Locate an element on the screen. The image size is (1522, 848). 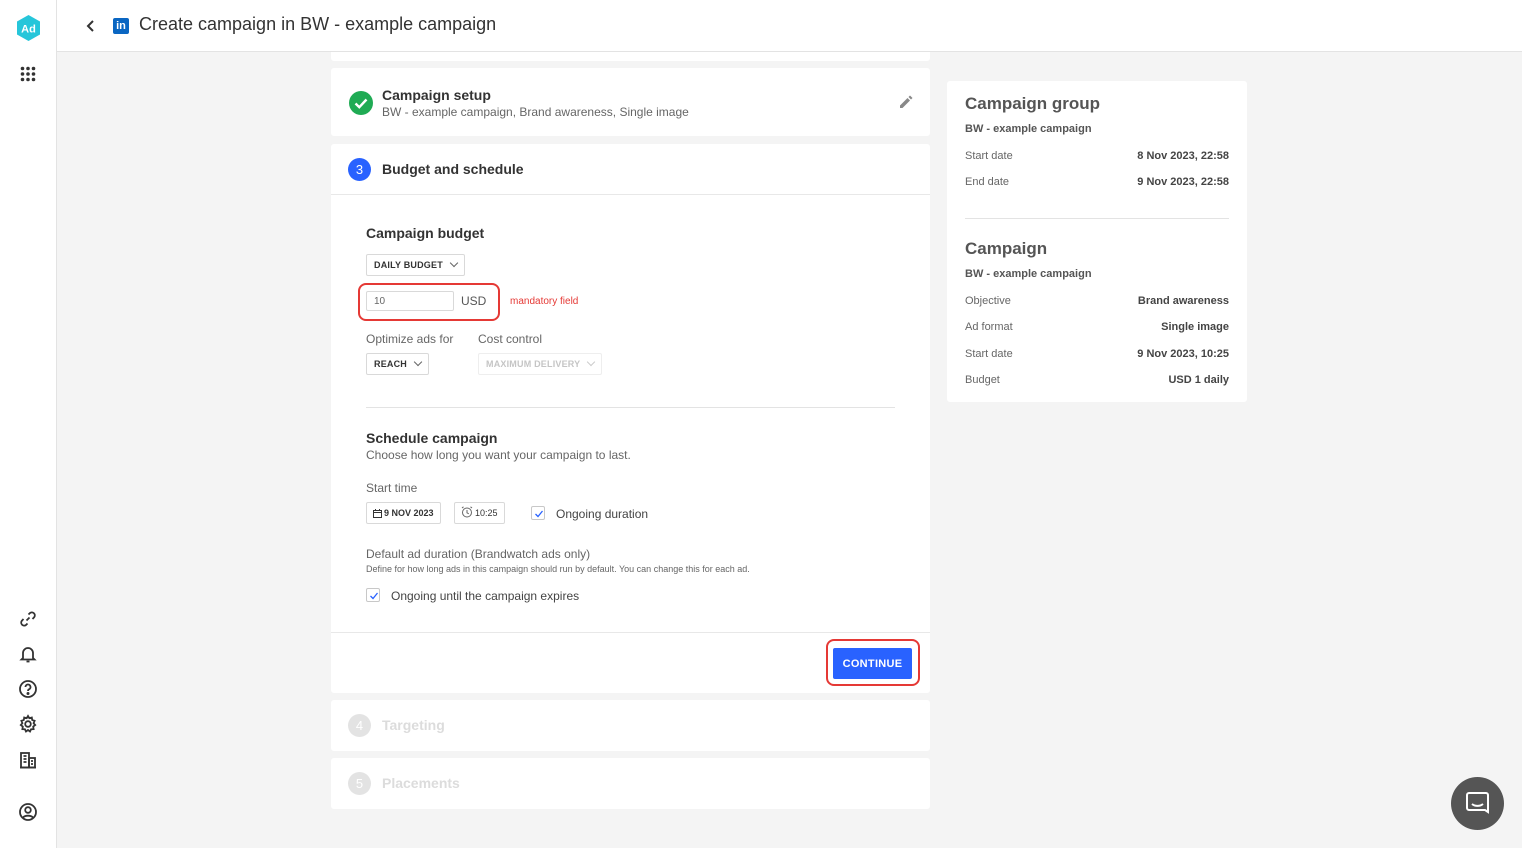
ongoing-until-expires-checkbox is located at coordinates (373, 595).